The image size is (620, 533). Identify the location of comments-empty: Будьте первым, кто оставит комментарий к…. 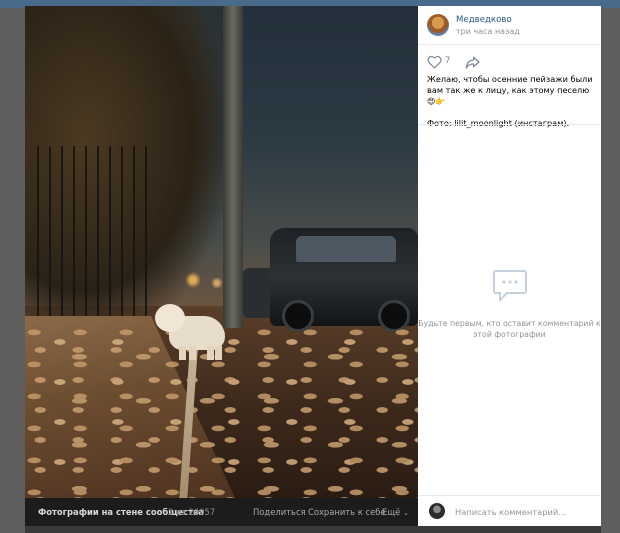
(509, 304).